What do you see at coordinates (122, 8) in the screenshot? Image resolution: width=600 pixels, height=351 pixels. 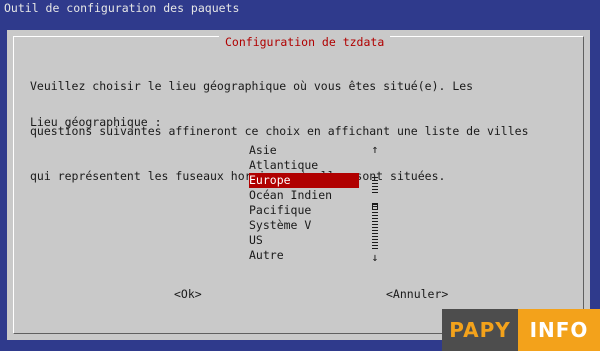 I see `app-title: Outil de configuration des paquets` at bounding box center [122, 8].